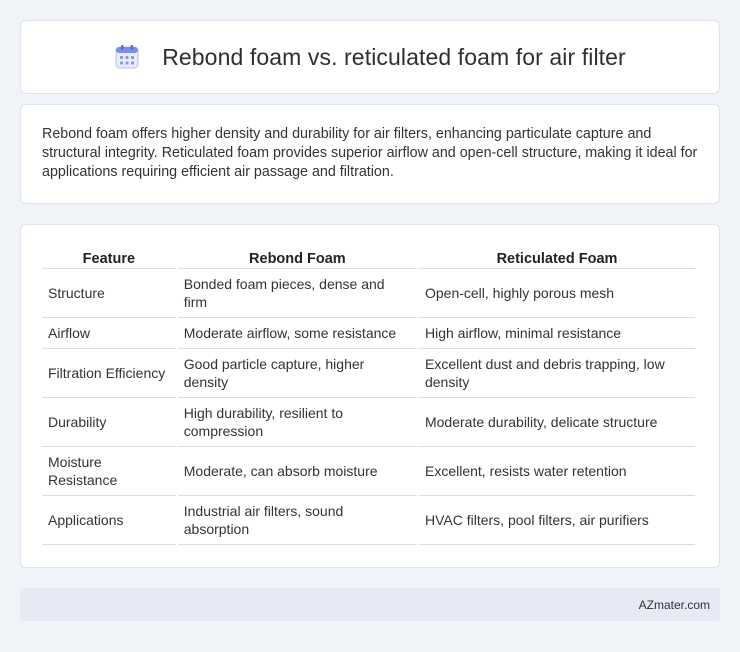 Image resolution: width=740 pixels, height=652 pixels. I want to click on column-header-rebond: Rebond Foam, so click(297, 257).